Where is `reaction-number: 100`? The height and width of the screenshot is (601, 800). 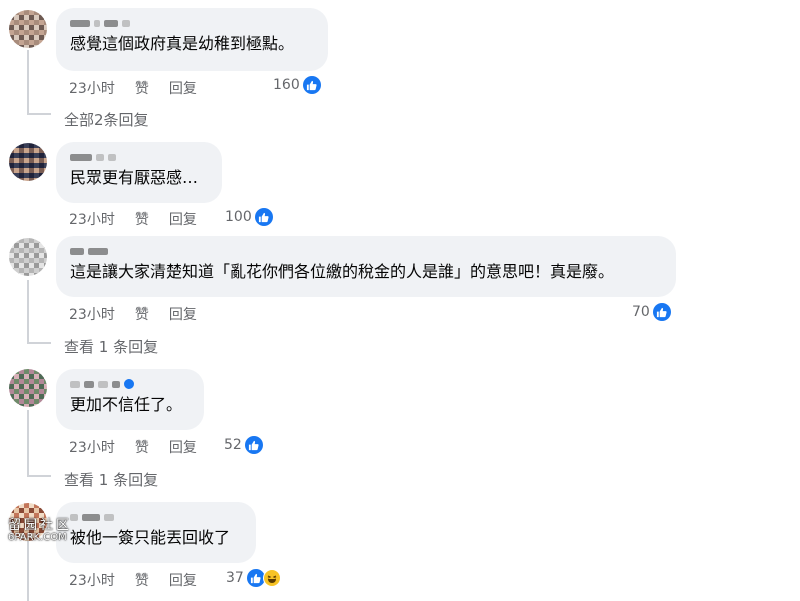 reaction-number: 100 is located at coordinates (238, 217).